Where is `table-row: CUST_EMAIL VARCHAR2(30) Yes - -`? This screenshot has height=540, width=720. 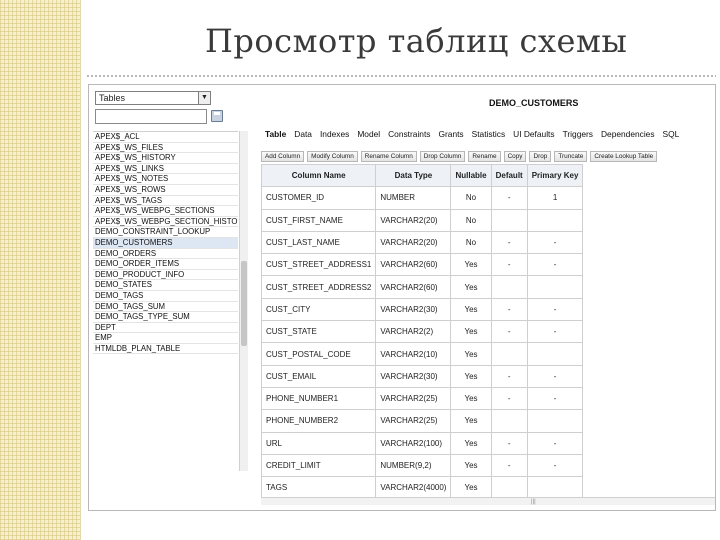 table-row: CUST_EMAIL VARCHAR2(30) Yes - - is located at coordinates (422, 376).